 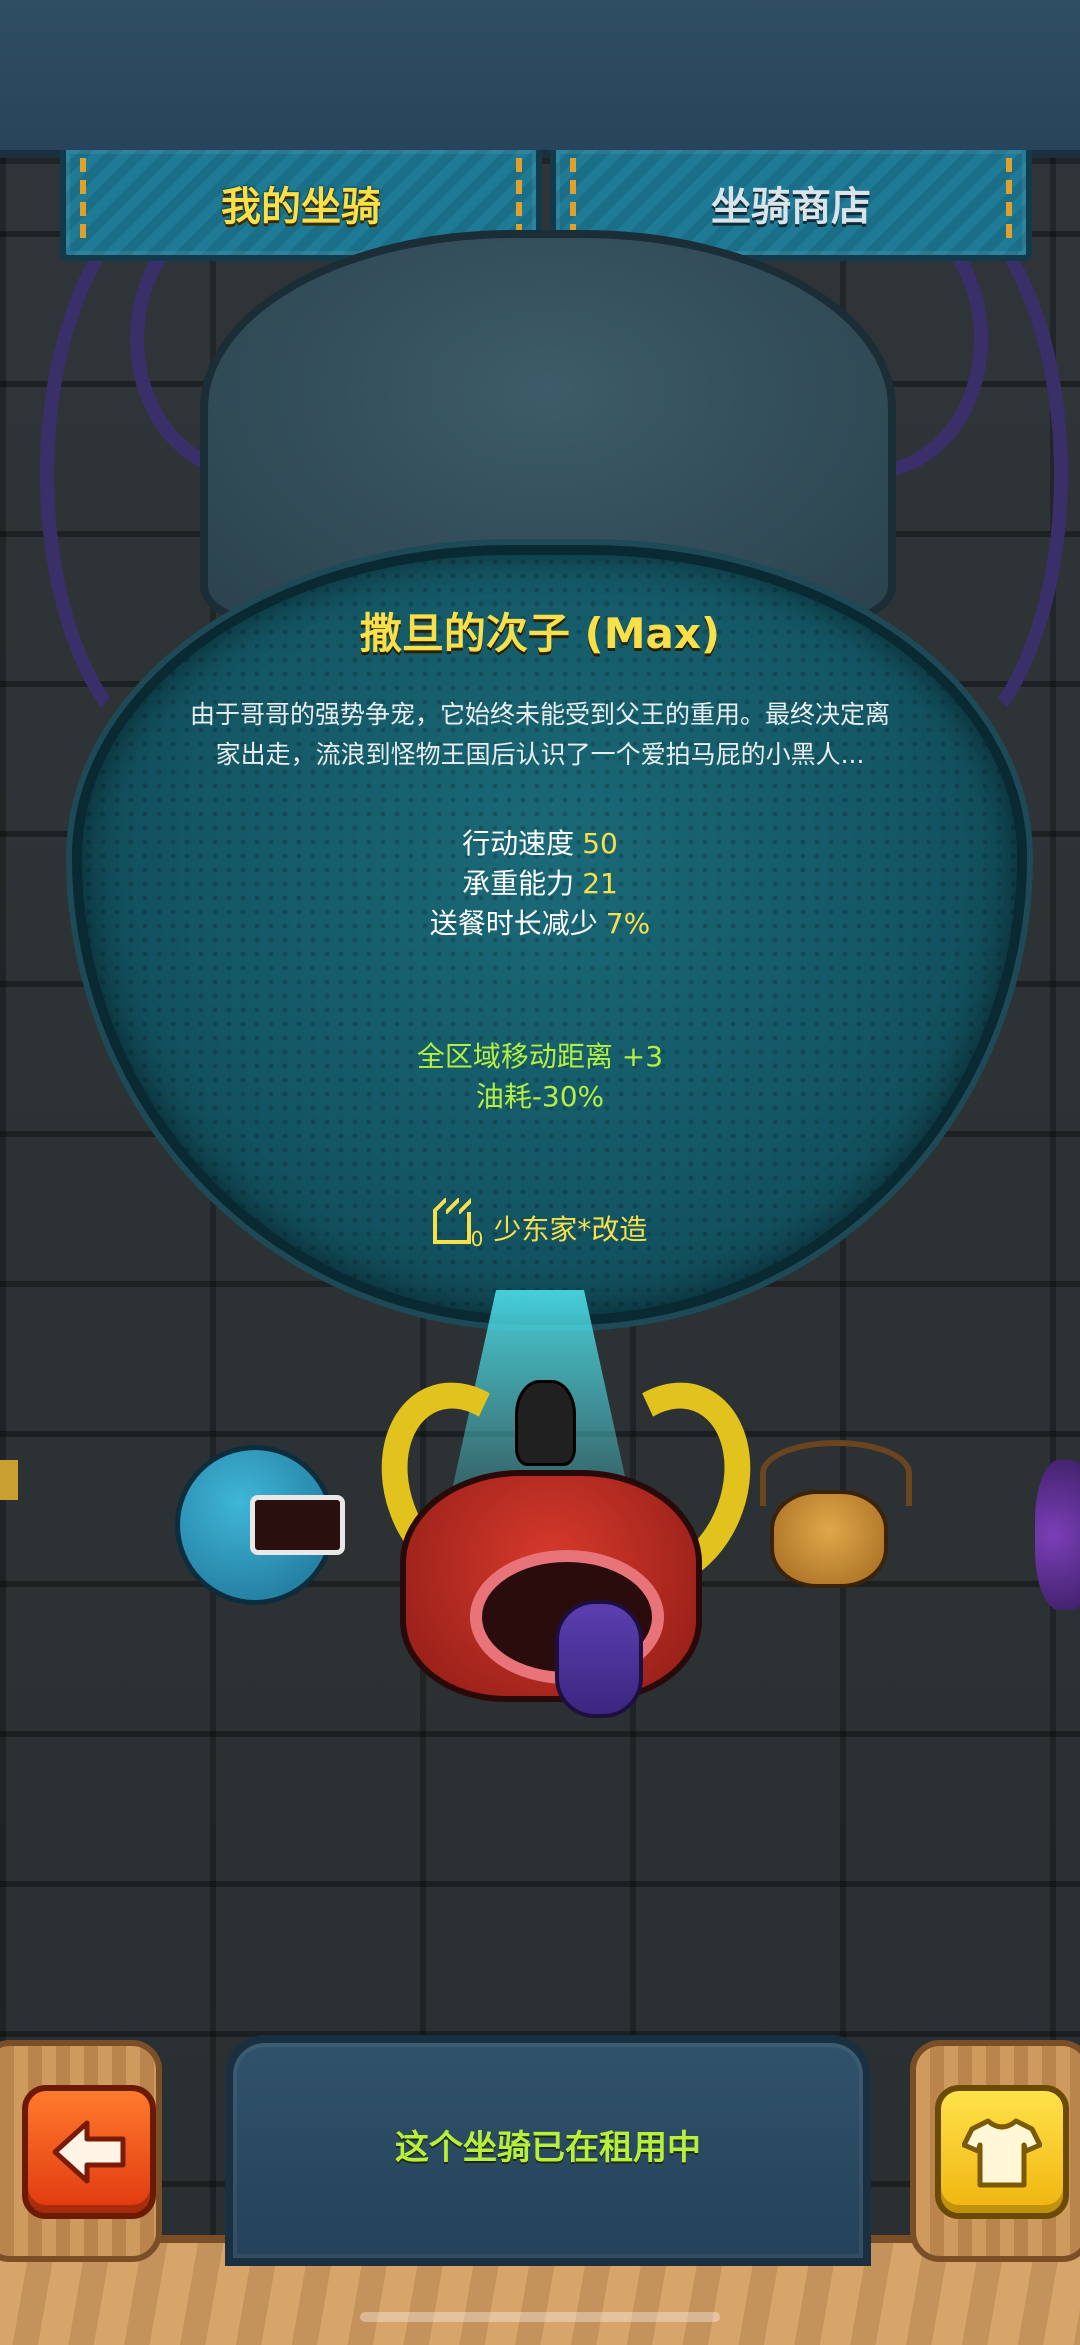 I want to click on badge-label: 少东家*改造, so click(x=570, y=1229).